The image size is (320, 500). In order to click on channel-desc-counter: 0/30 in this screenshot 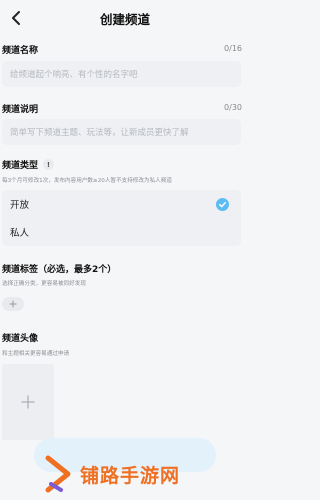, I will do `click(233, 107)`.